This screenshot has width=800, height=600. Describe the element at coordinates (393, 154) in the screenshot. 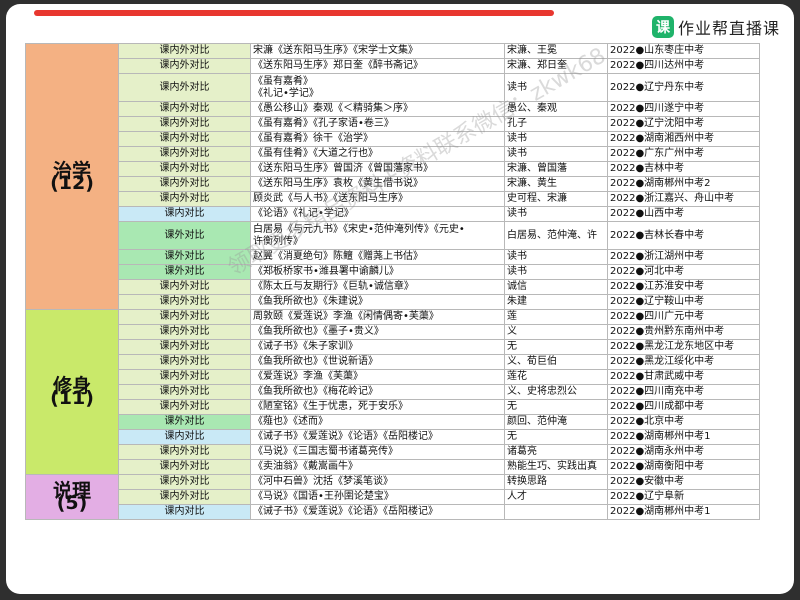

I see `table-row: 课内外对比 《虽有佳肴》《大道之行也》 读书 2022●广东广州中考` at that location.